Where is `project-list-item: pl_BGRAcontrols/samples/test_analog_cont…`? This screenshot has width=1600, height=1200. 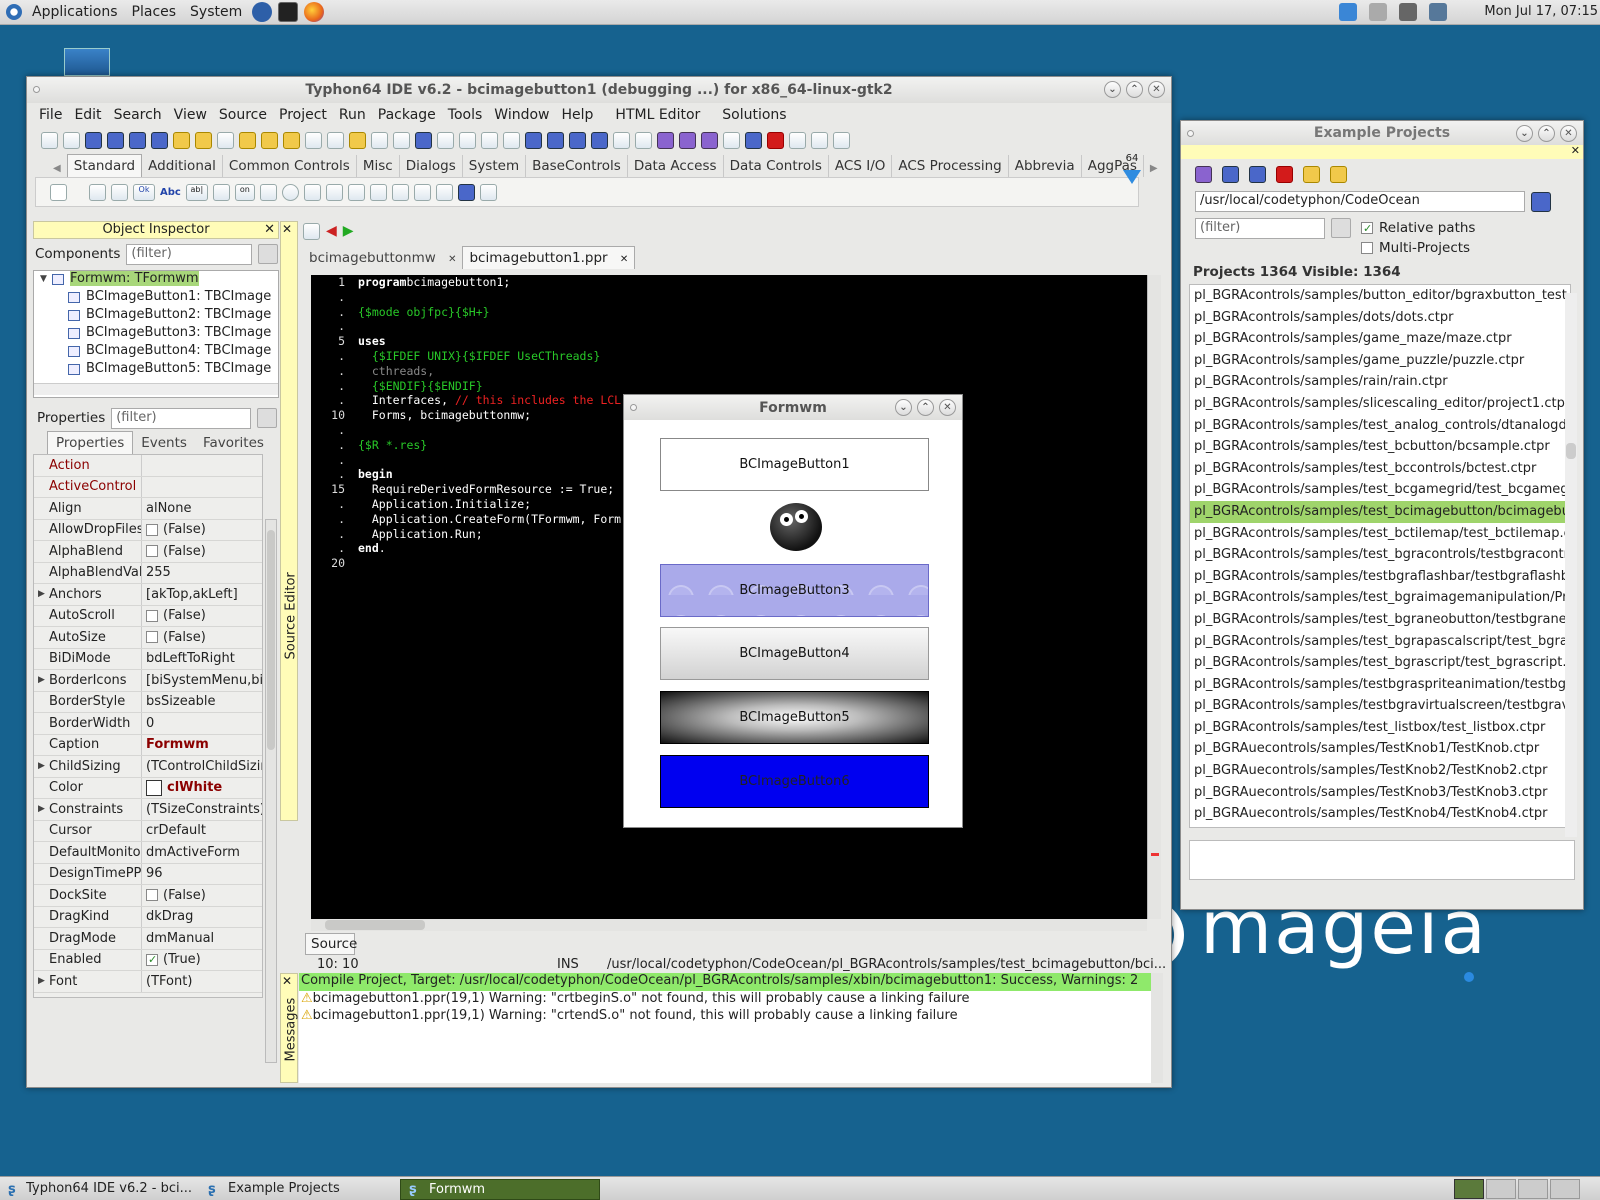 project-list-item: pl_BGRAcontrols/samples/test_analog_cont… is located at coordinates (1380, 426).